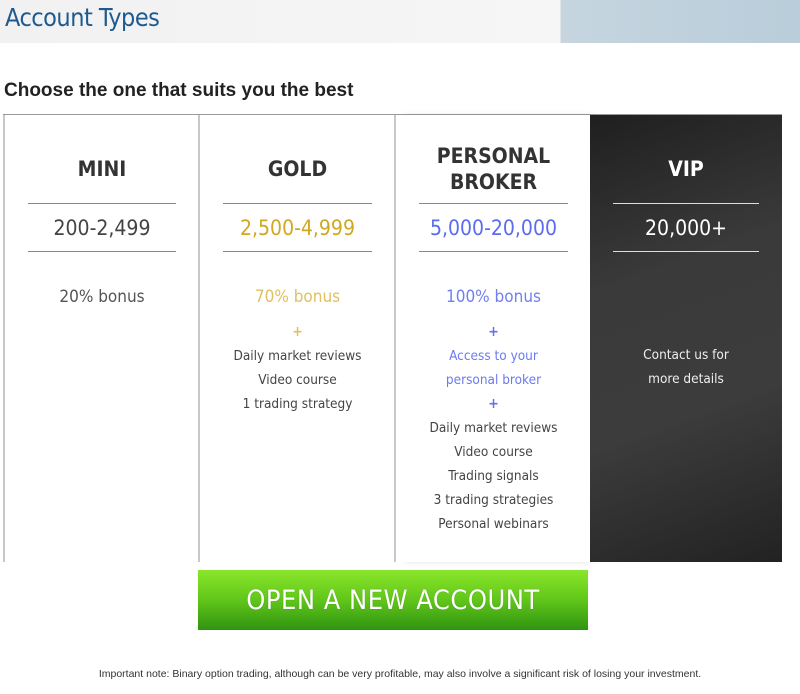  Describe the element at coordinates (393, 600) in the screenshot. I see `open-account-button: OPEN A NEW ACCOUNT` at that location.